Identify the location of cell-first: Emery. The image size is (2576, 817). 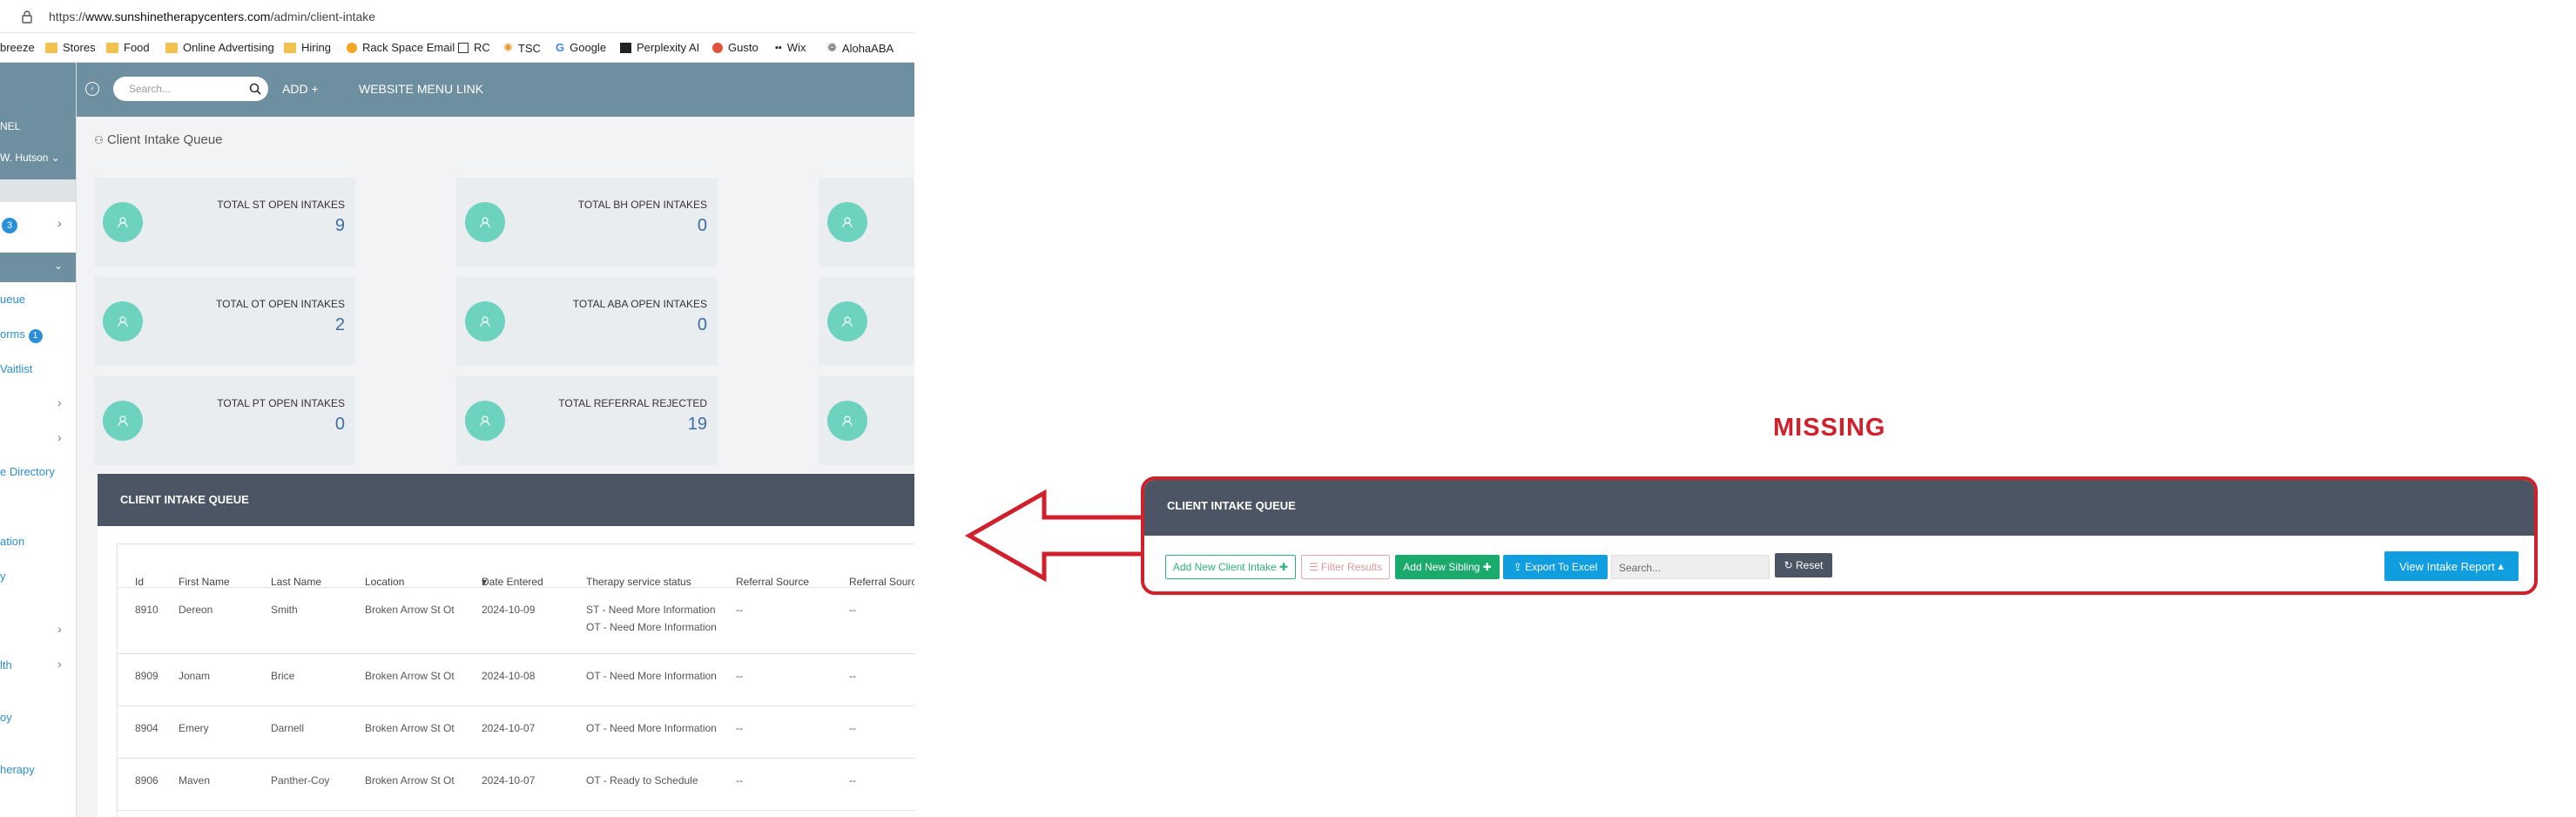
(194, 728).